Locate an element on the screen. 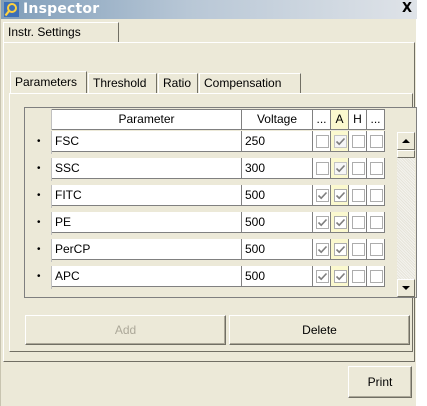  voltage-cell: 300 is located at coordinates (277, 168).